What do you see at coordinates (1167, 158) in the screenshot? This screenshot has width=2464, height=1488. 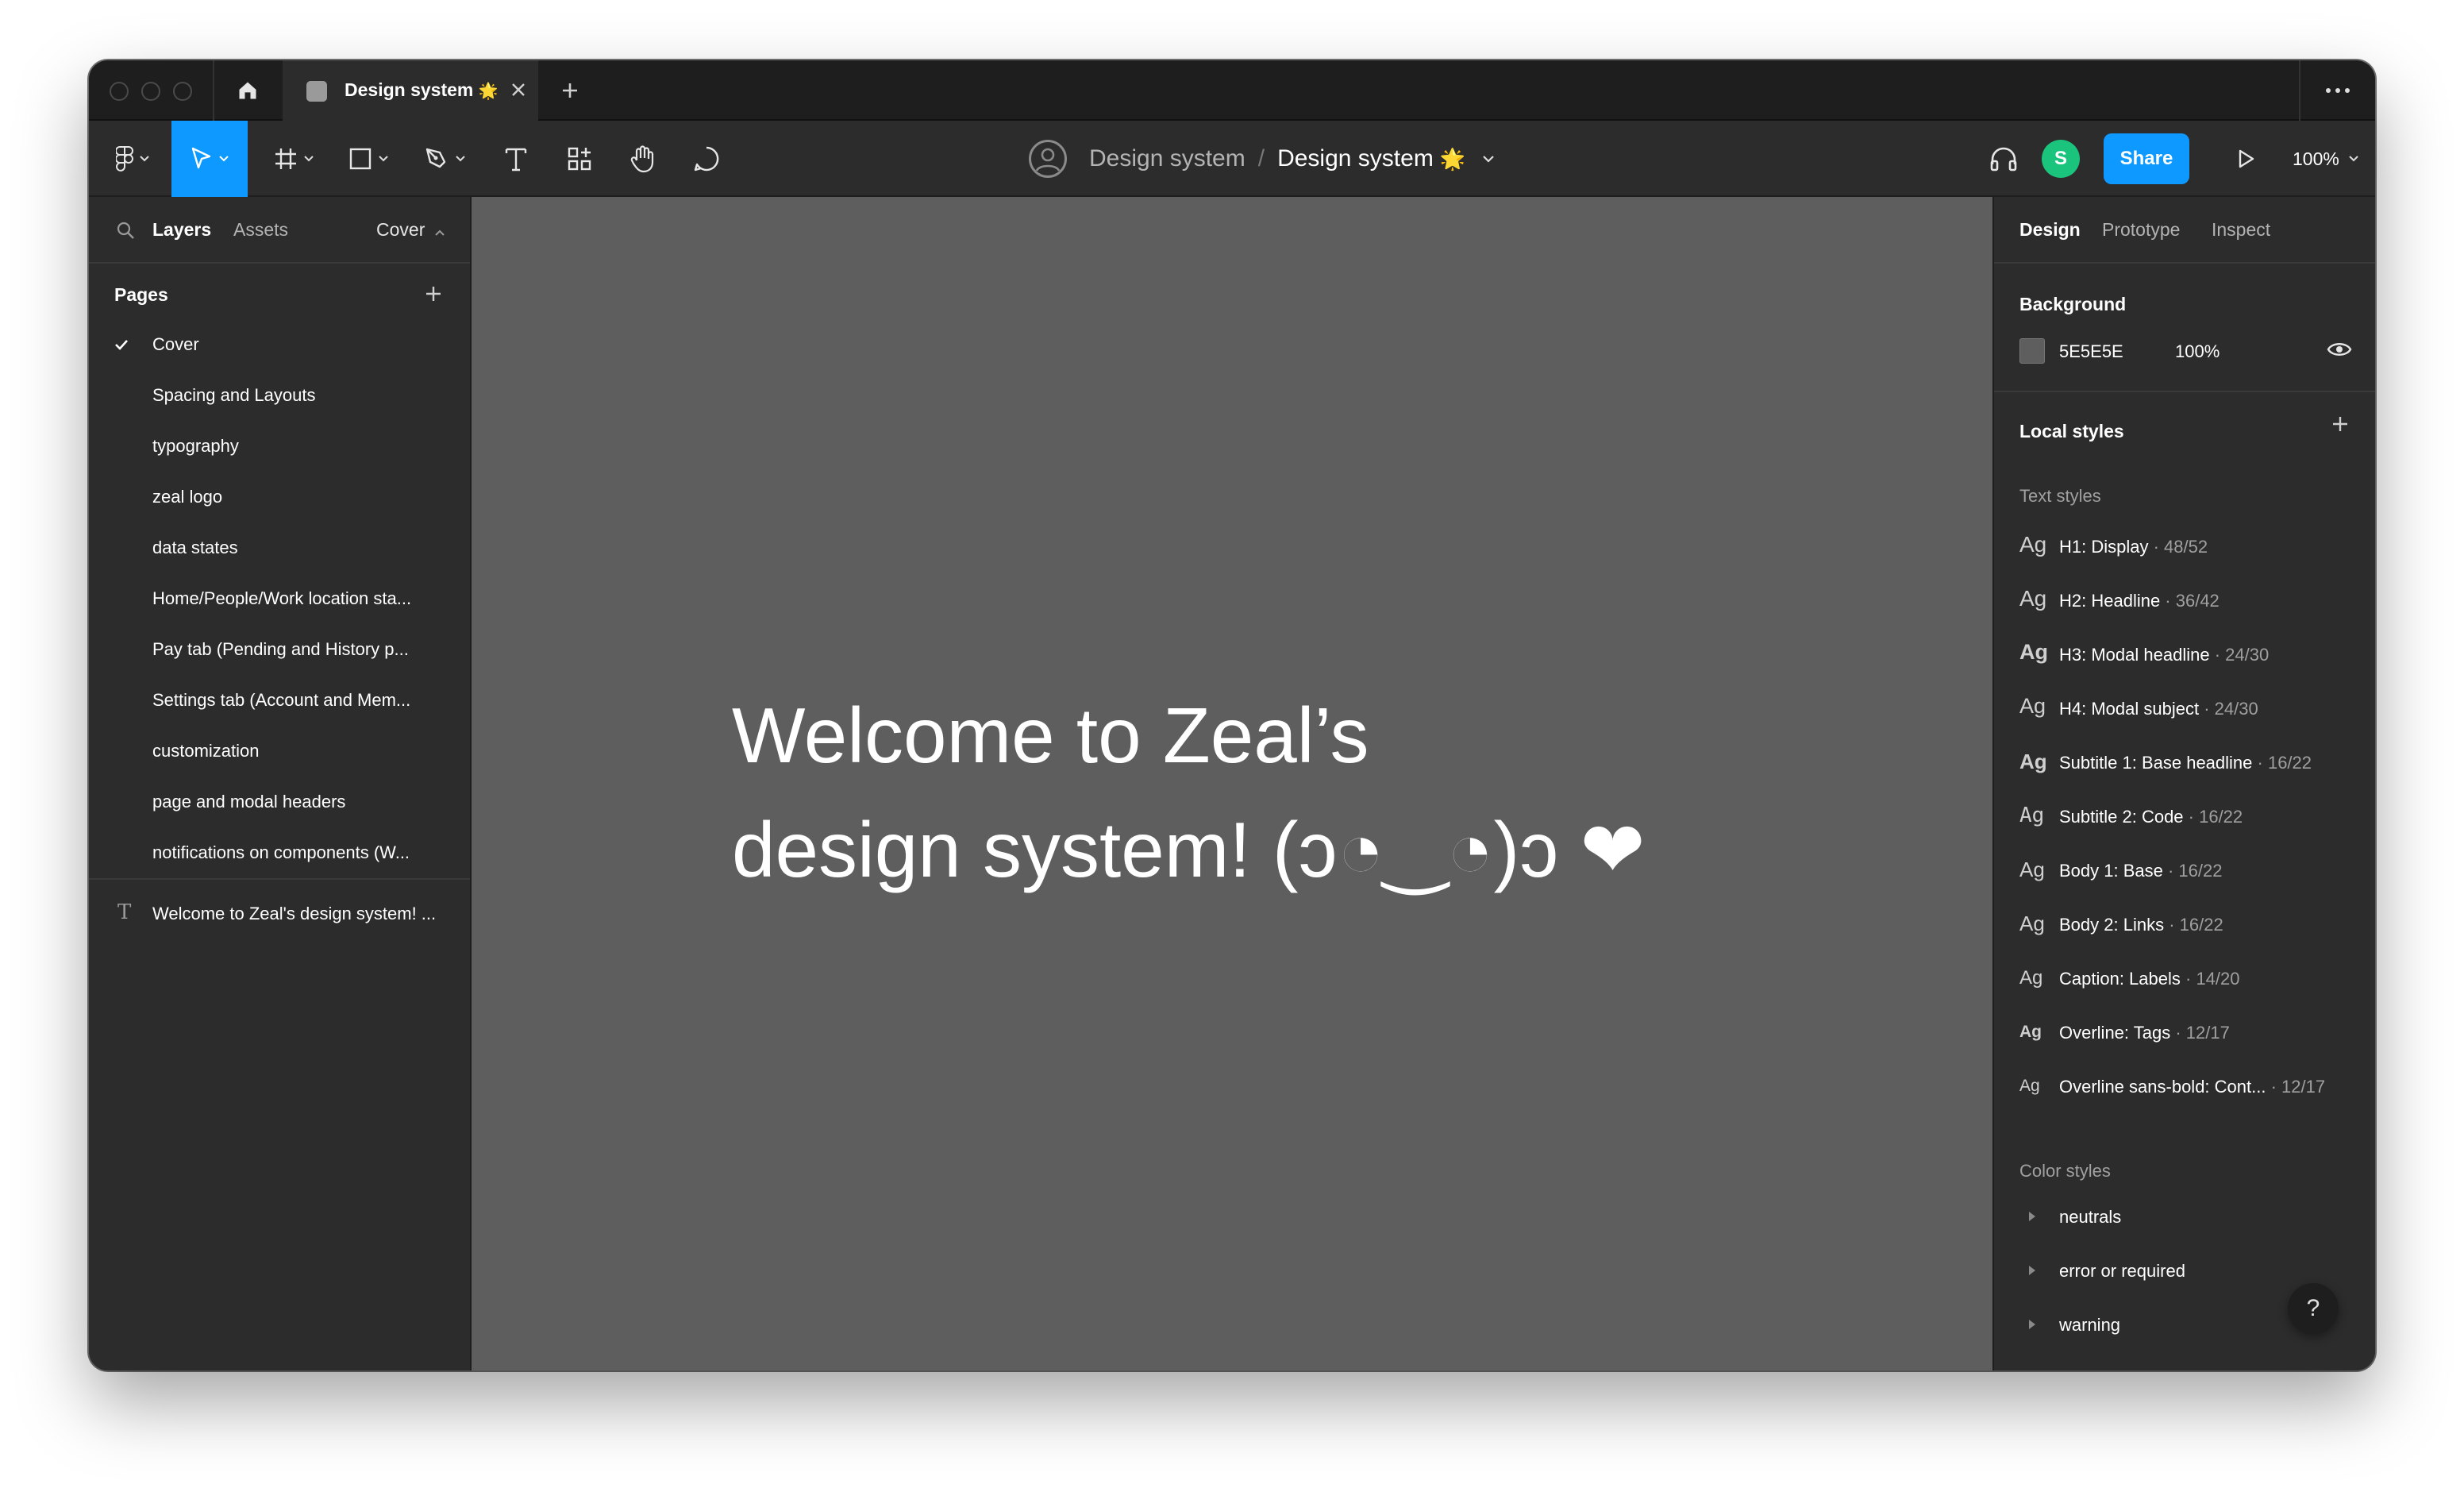 I see `team-name-link: Design system` at bounding box center [1167, 158].